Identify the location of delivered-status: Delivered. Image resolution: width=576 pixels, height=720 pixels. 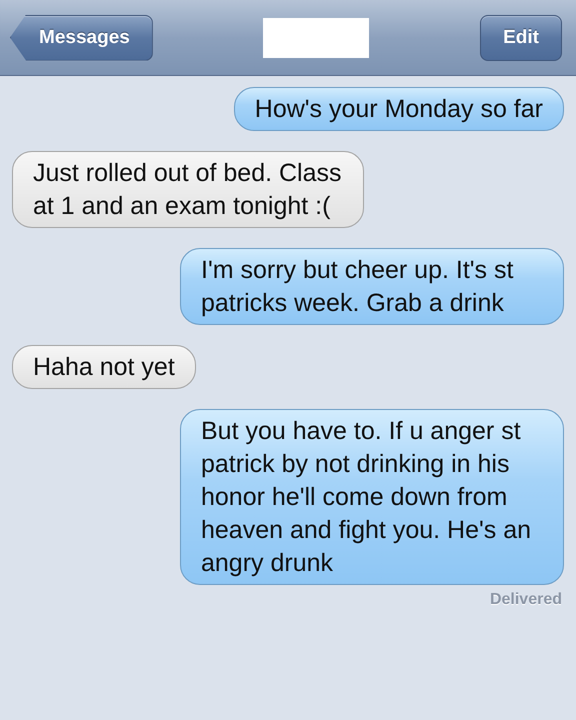
(526, 599).